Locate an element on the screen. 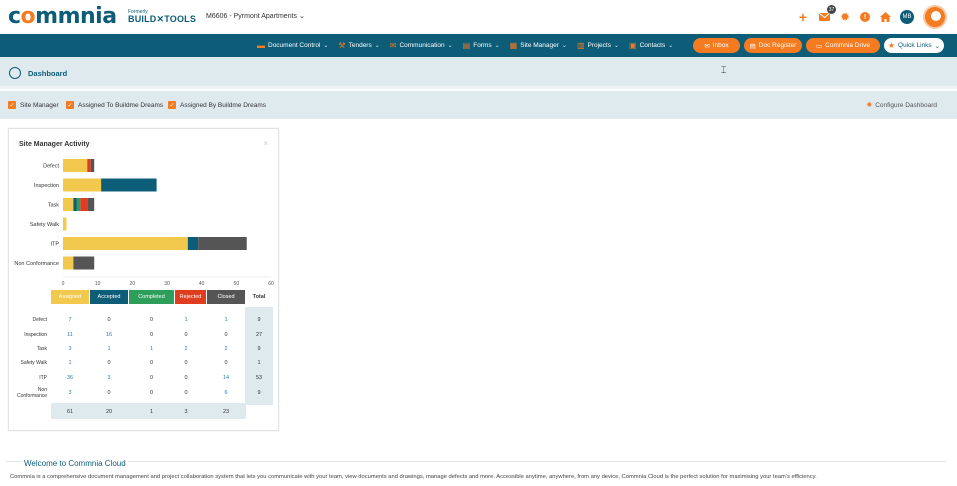  alert-icon: ! is located at coordinates (865, 17).